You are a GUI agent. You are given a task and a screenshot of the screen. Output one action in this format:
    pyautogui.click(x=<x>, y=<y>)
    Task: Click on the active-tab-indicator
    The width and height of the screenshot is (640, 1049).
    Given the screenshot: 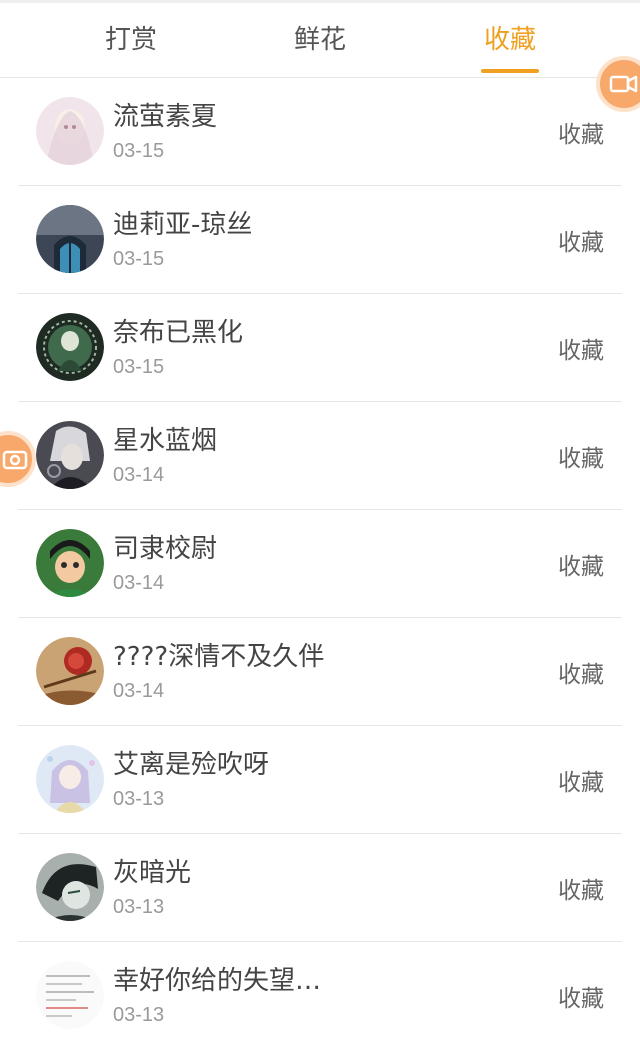 What is the action you would take?
    pyautogui.click(x=510, y=71)
    